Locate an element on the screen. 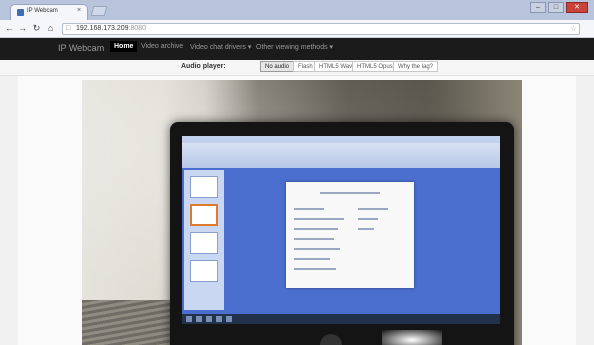  reload-icon: ↻ is located at coordinates (36, 28).